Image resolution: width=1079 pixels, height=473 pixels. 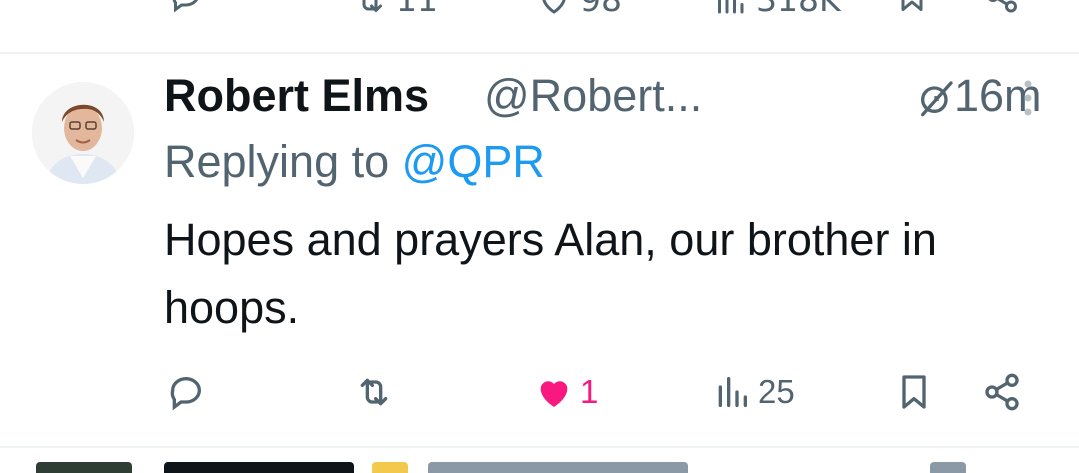 I want to click on prev-views-button: 318K, so click(x=776, y=11).